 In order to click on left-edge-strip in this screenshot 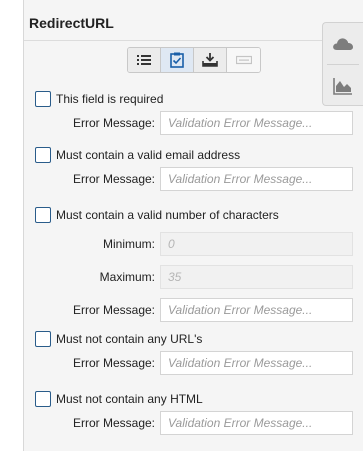, I will do `click(12, 225)`.